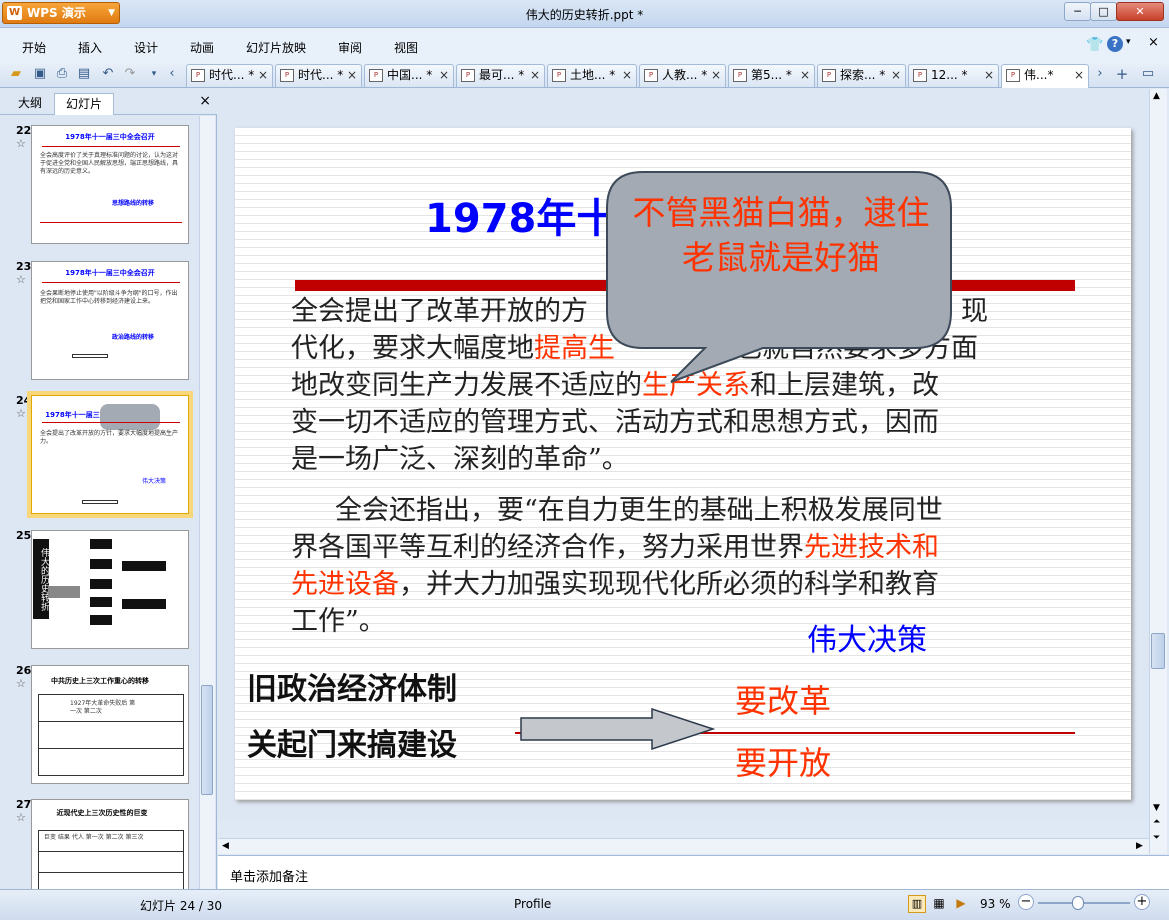  I want to click on chevron-down-icon: ▾, so click(1128, 42).